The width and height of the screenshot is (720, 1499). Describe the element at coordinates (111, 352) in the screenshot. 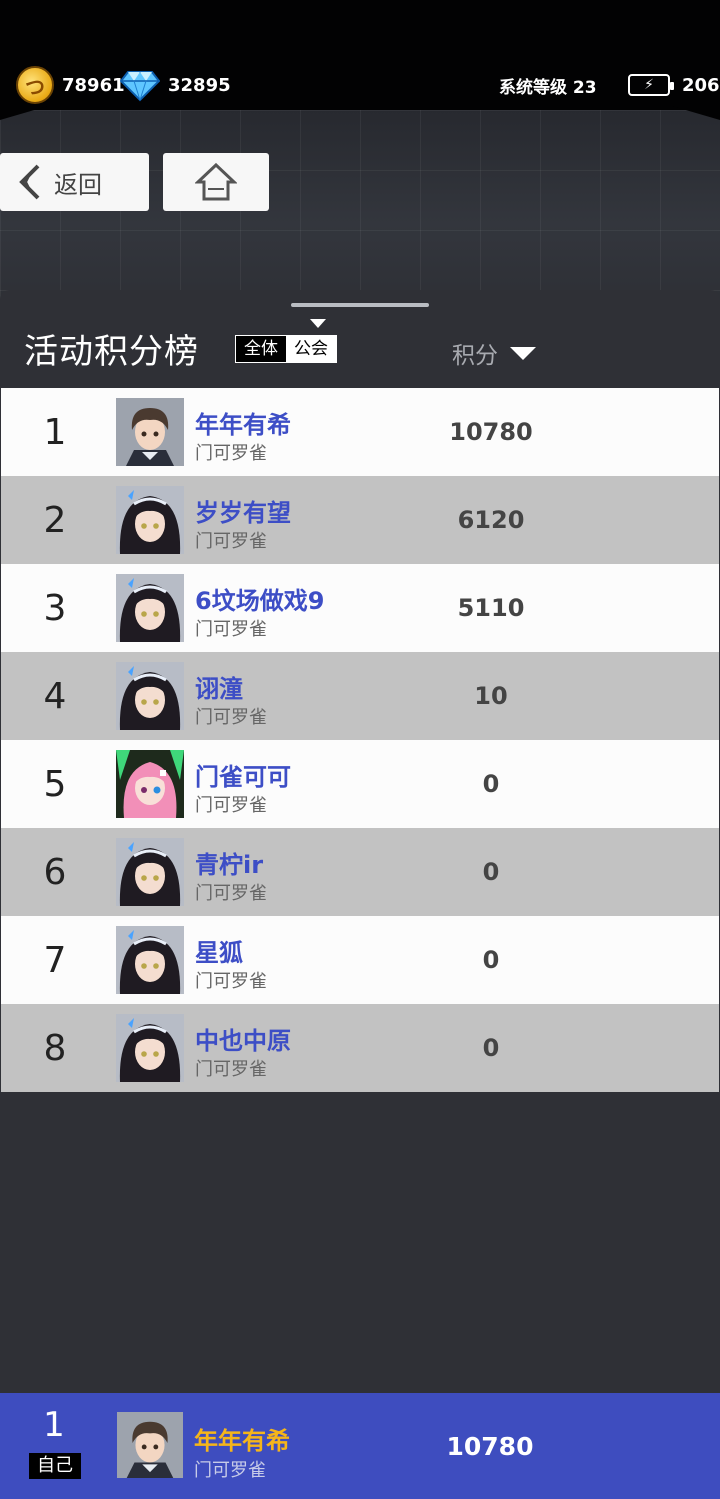

I see `page-title: 活动积分榜` at that location.